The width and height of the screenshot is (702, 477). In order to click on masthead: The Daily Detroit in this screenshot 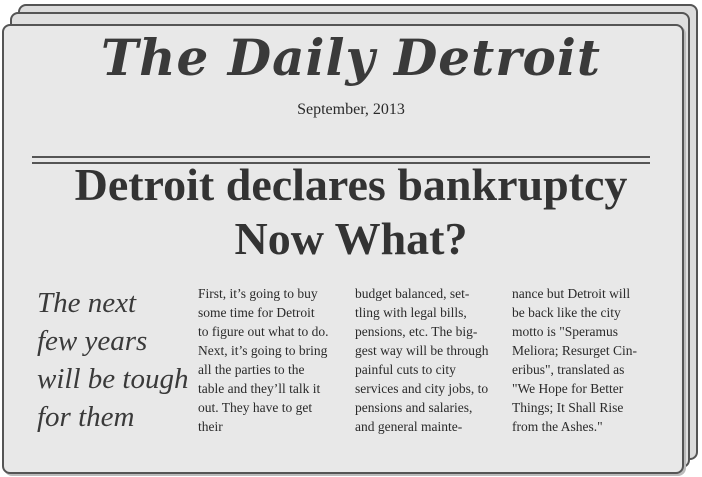, I will do `click(351, 57)`.